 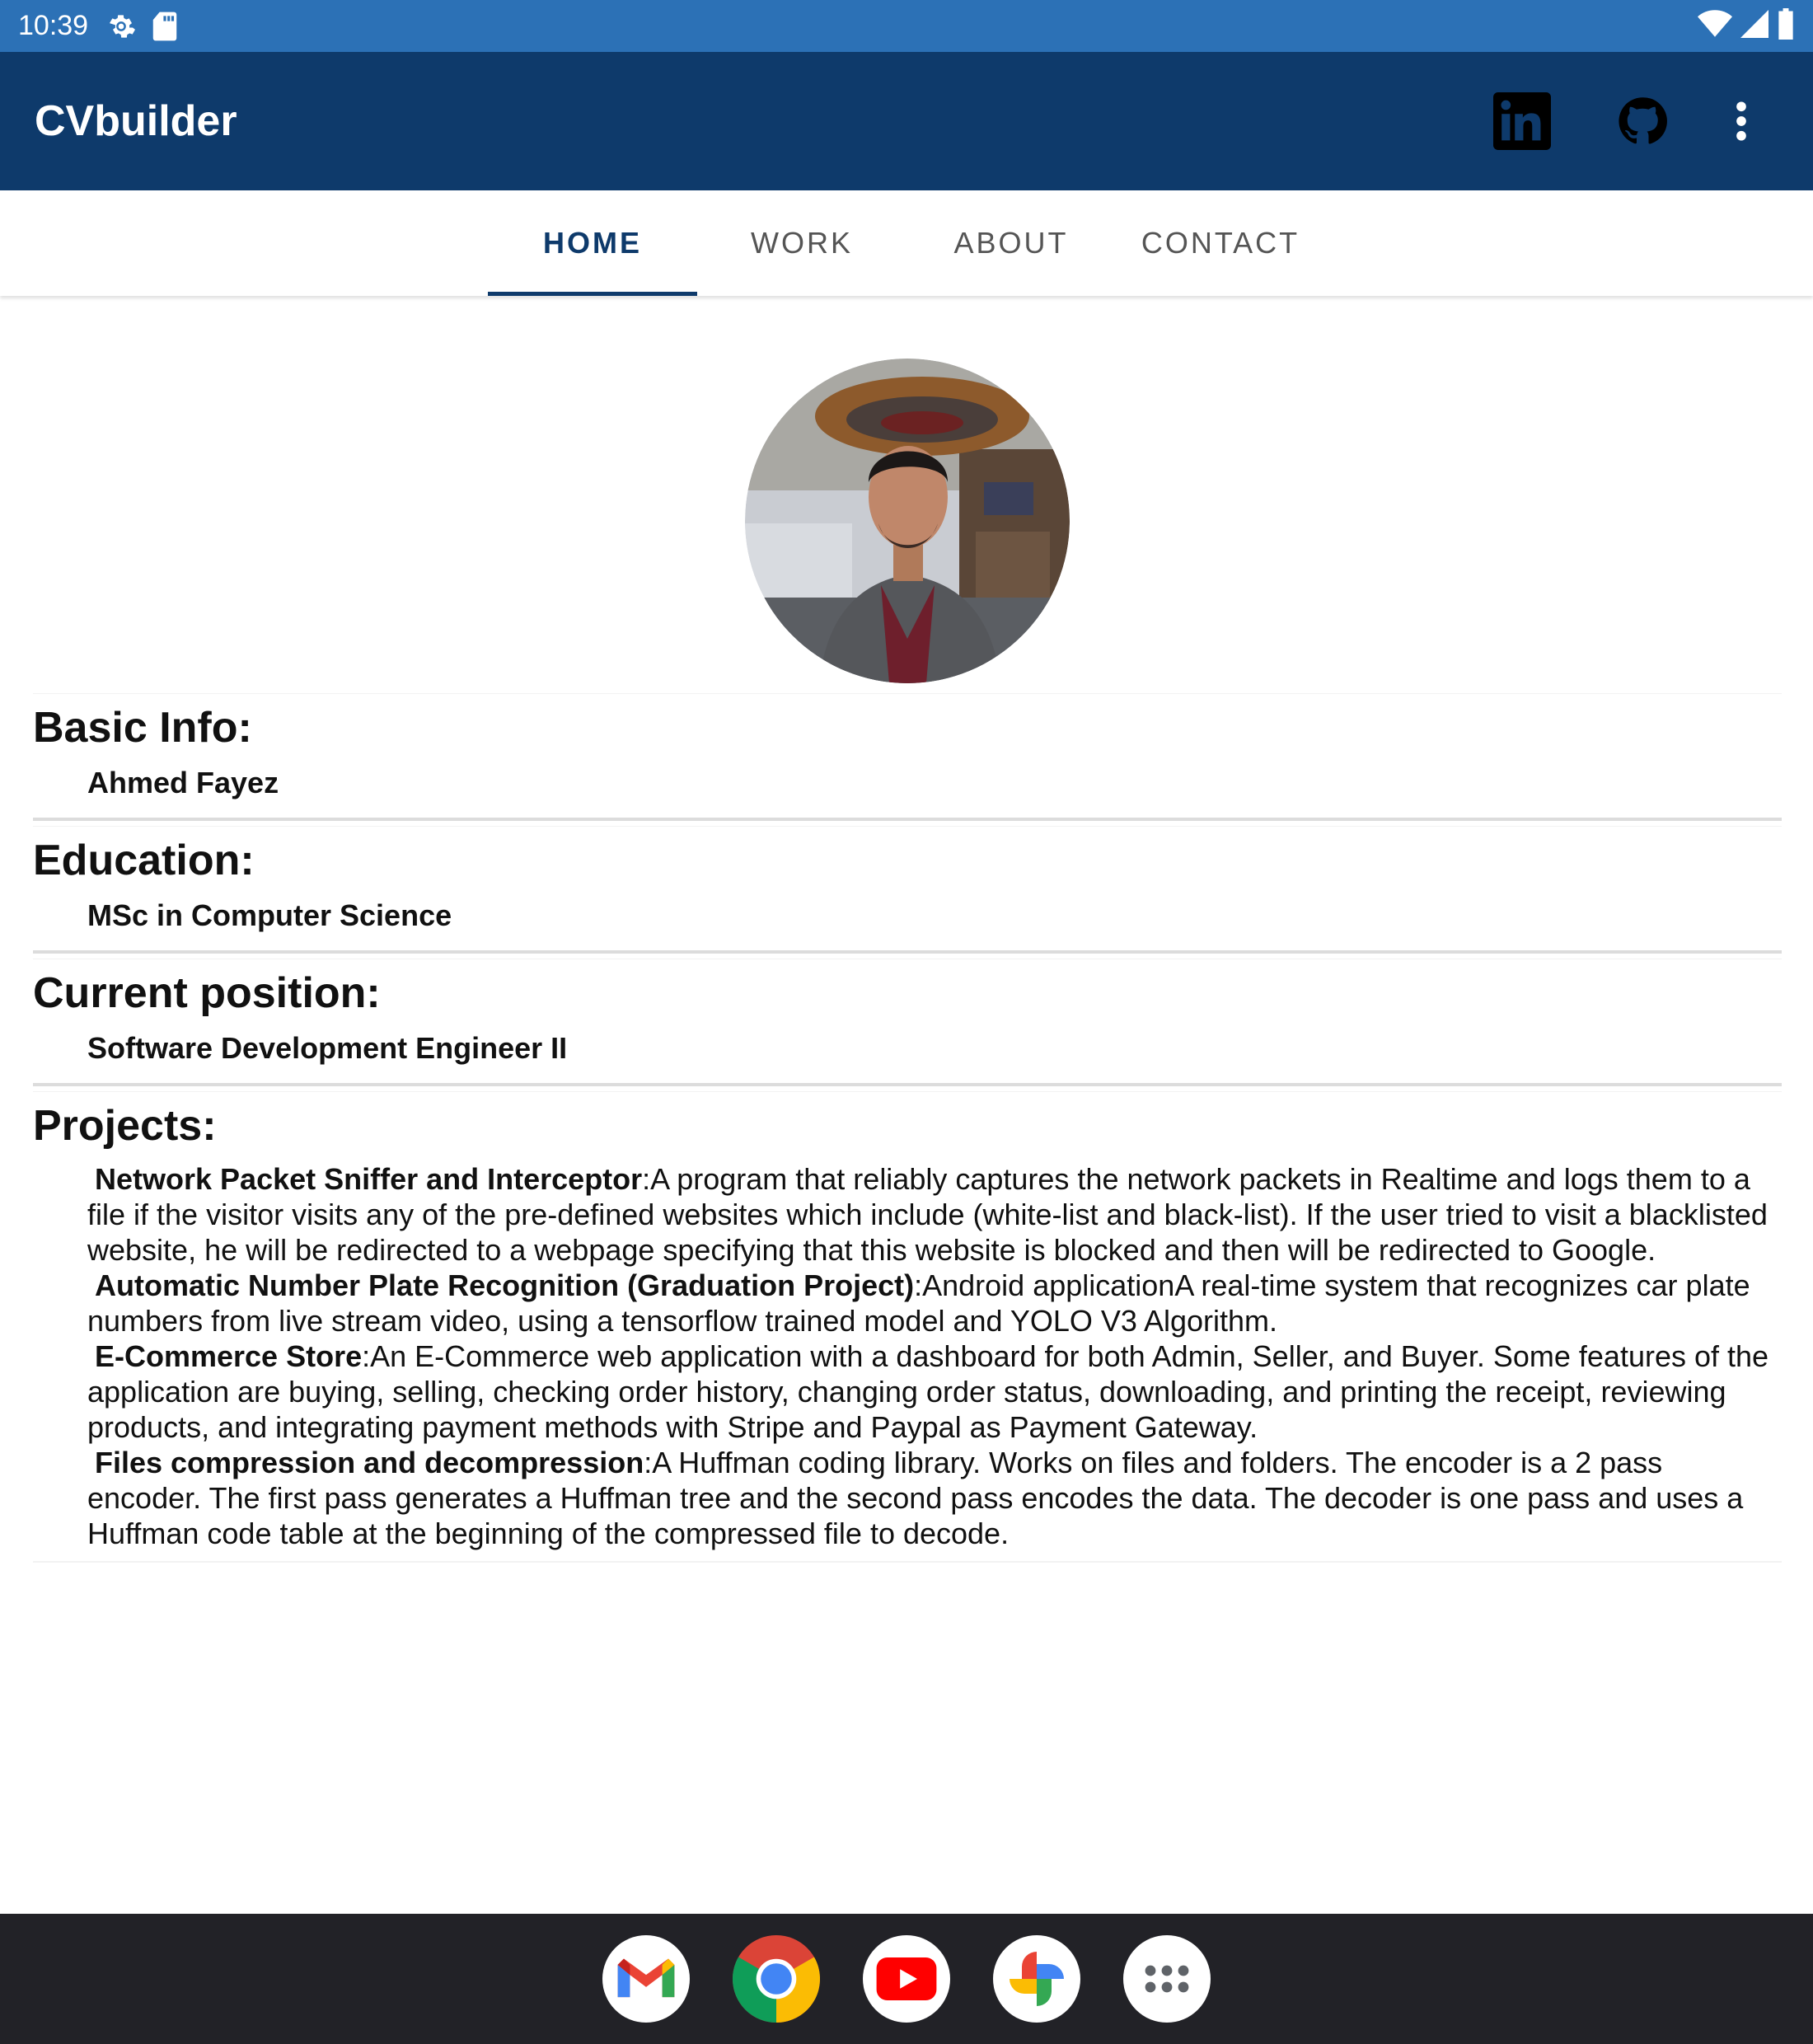 I want to click on gmail-button, so click(x=646, y=1979).